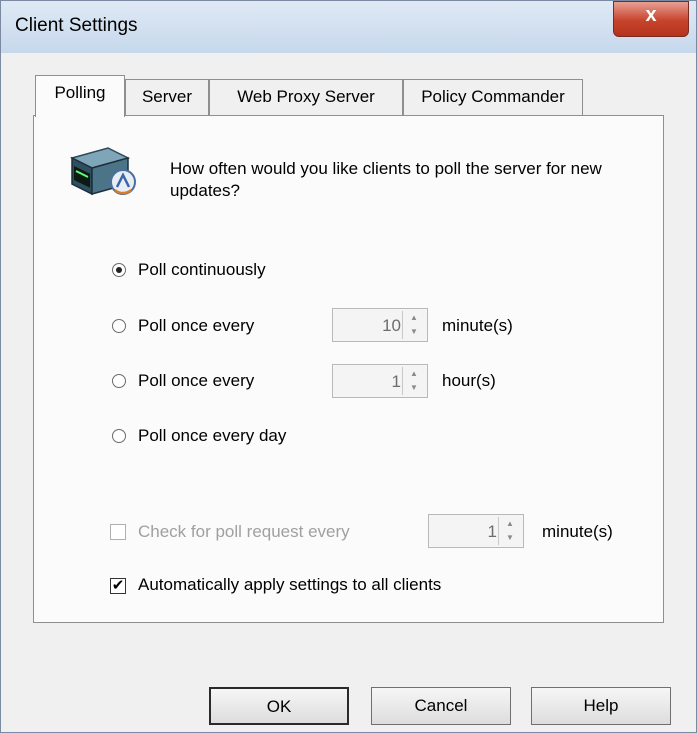 This screenshot has width=697, height=733. Describe the element at coordinates (279, 706) in the screenshot. I see `ok-button: OK` at that location.